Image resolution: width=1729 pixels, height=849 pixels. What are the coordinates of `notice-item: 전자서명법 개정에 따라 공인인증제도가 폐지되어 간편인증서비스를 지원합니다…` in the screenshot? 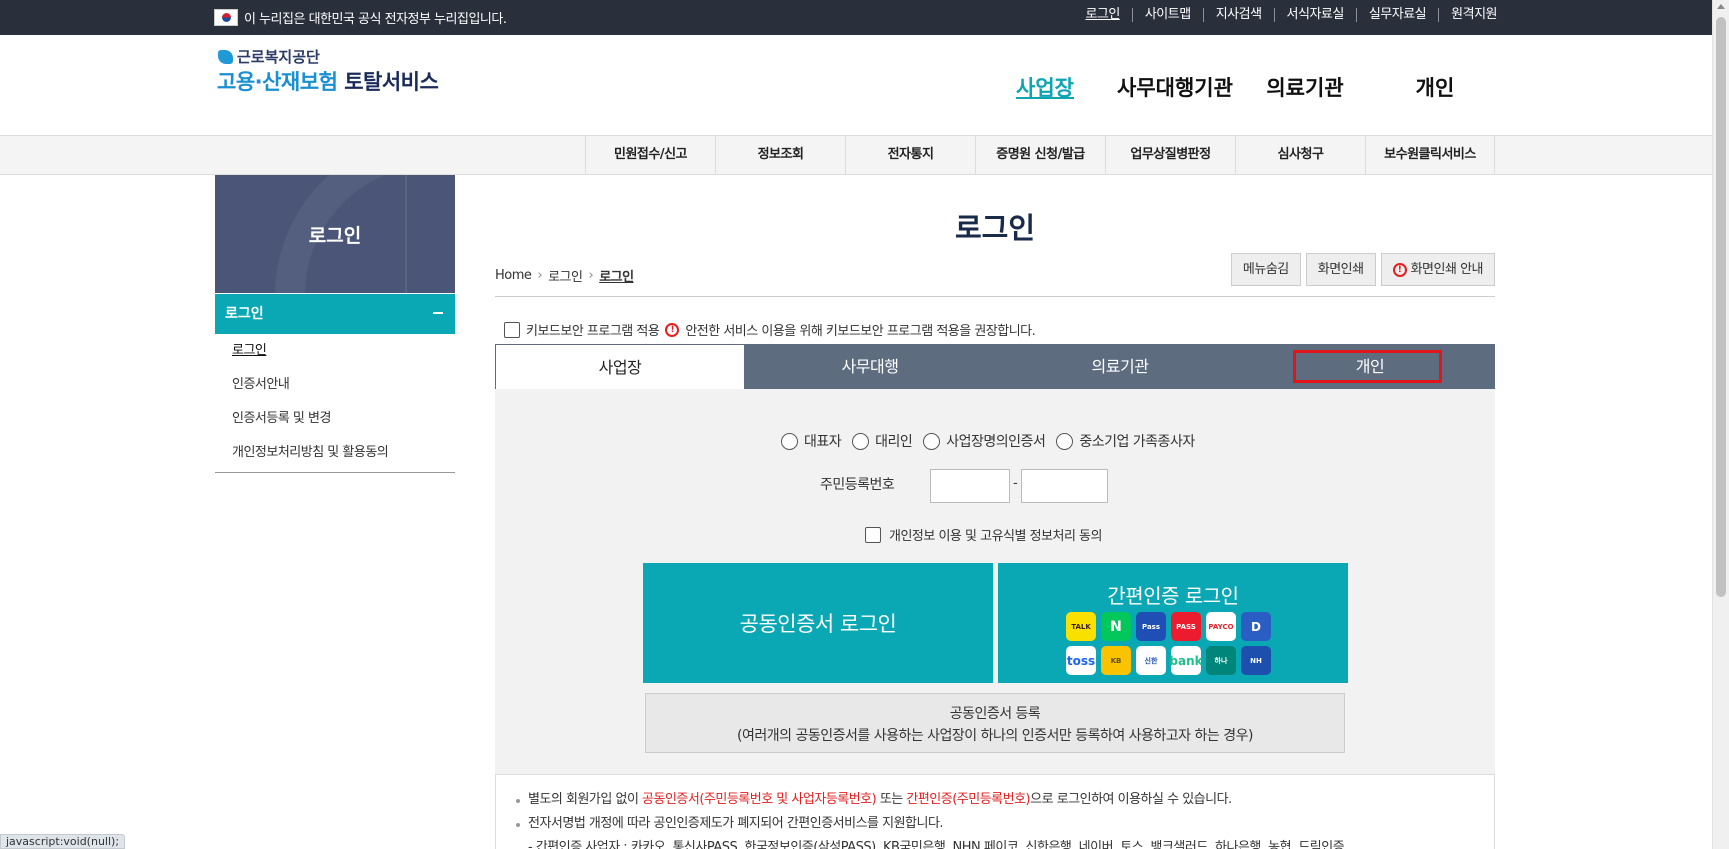 It's located at (1005, 824).